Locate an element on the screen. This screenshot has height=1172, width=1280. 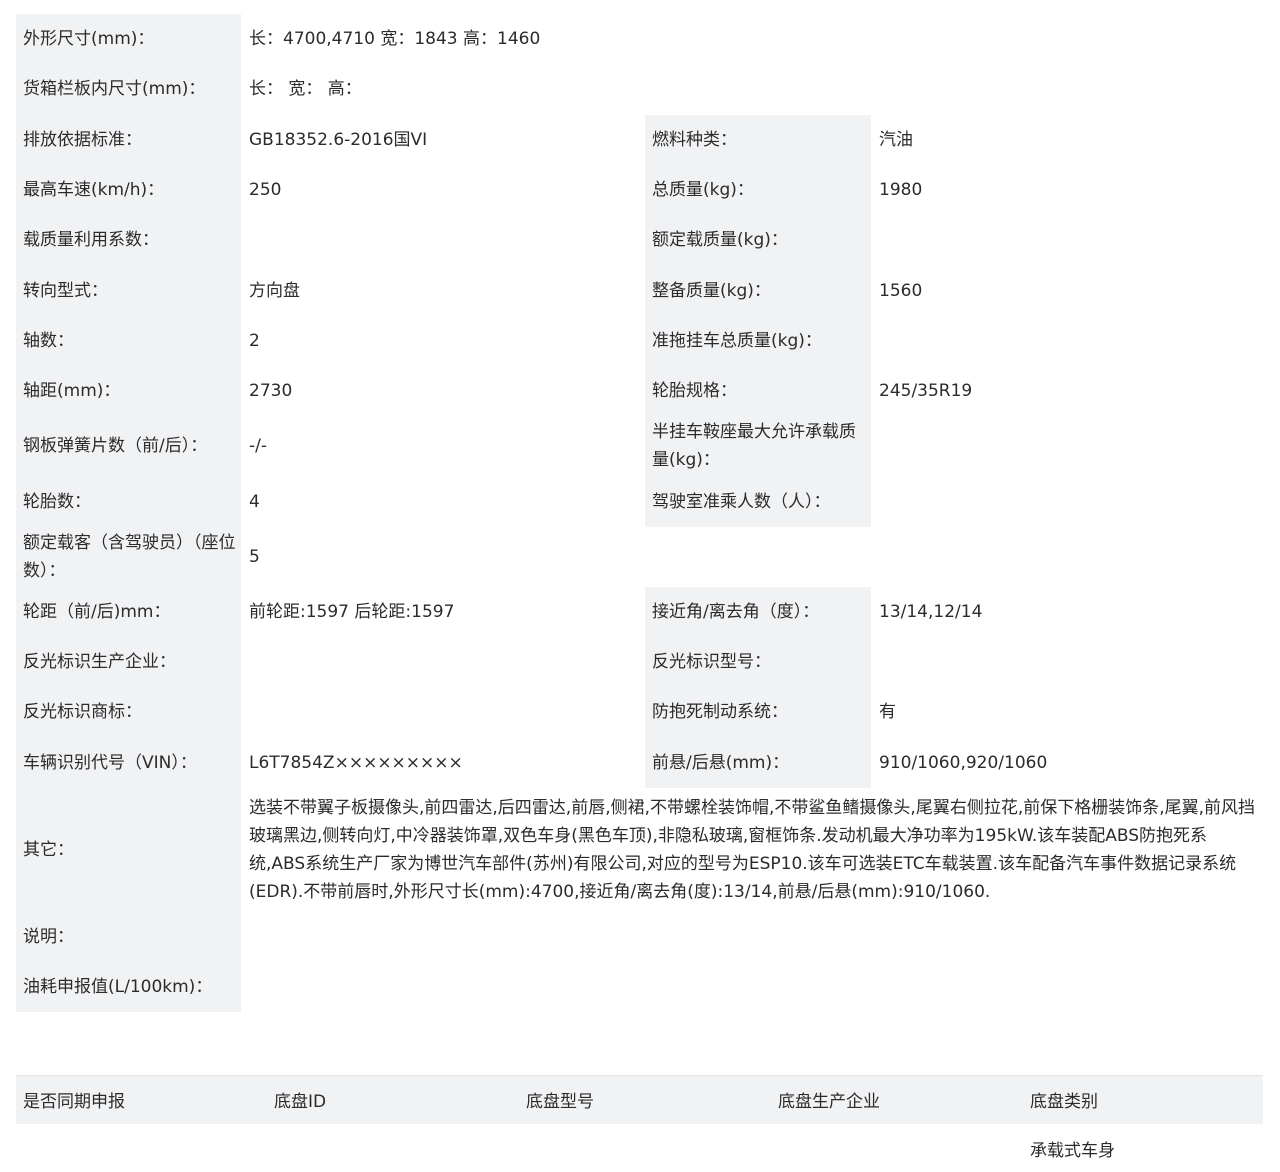
label-fuel: 油耗申报值(L/100km)： is located at coordinates (128, 987).